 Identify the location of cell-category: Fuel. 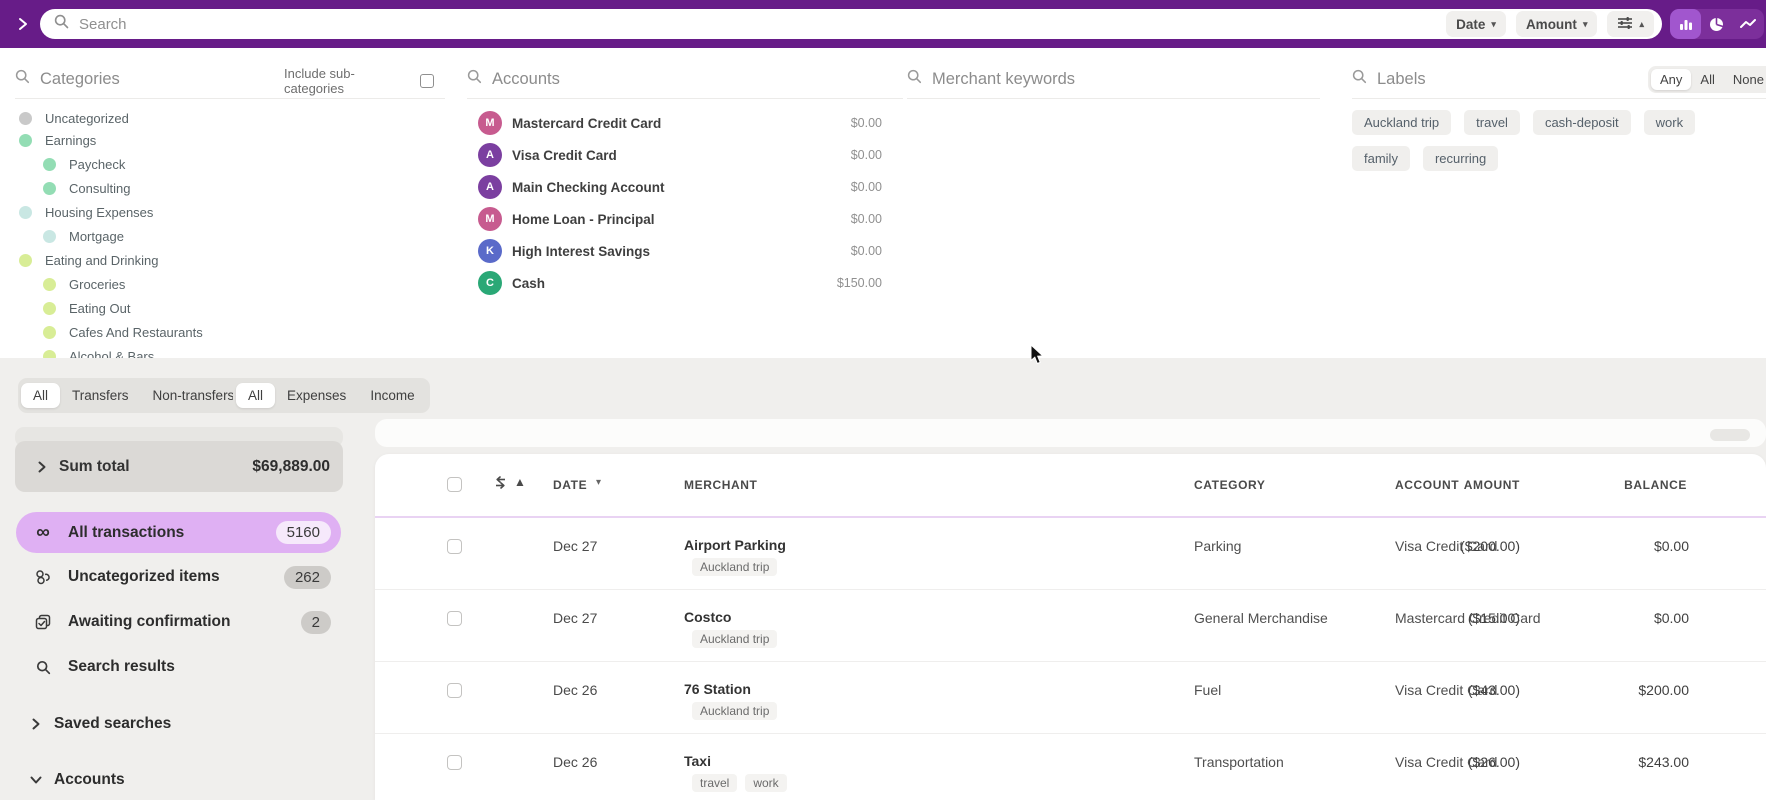
(1208, 690).